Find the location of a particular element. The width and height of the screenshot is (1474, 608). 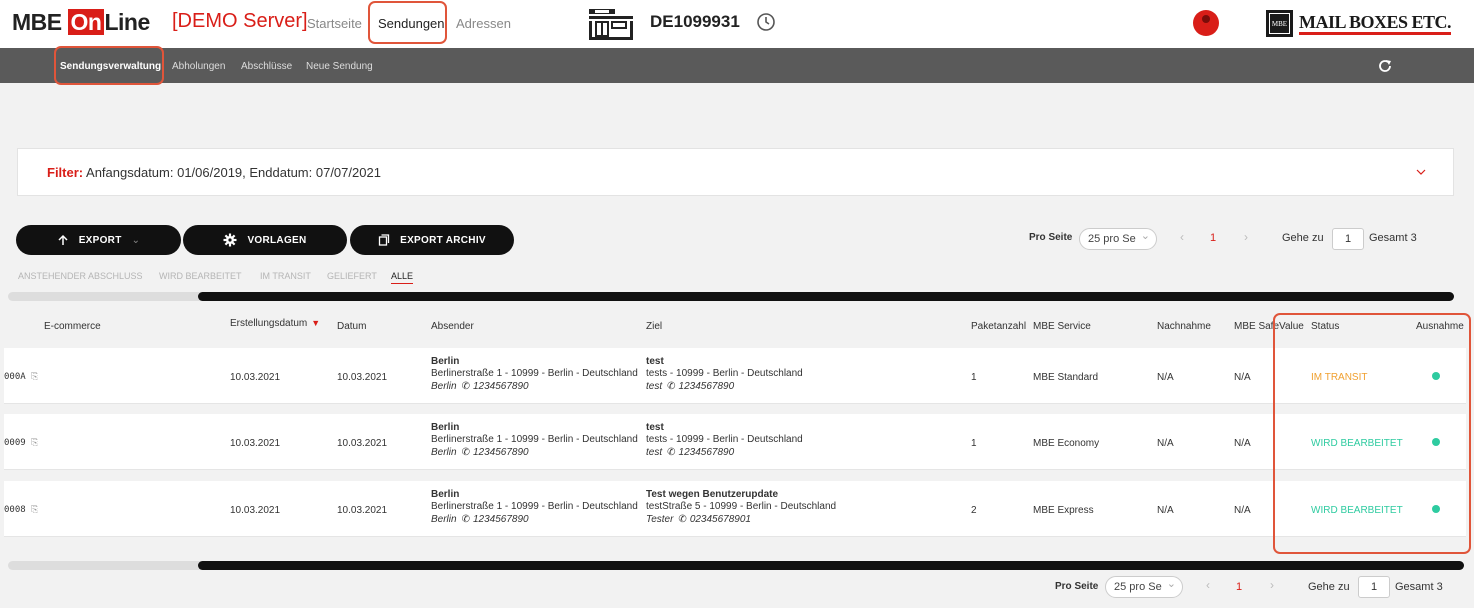

vorlagen-button: VORLAGEN is located at coordinates (265, 240).